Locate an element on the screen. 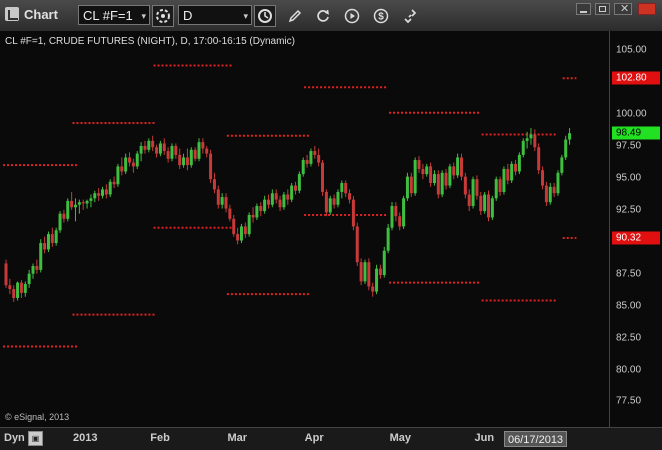 This screenshot has width=662, height=450. app-close-button is located at coordinates (647, 9).